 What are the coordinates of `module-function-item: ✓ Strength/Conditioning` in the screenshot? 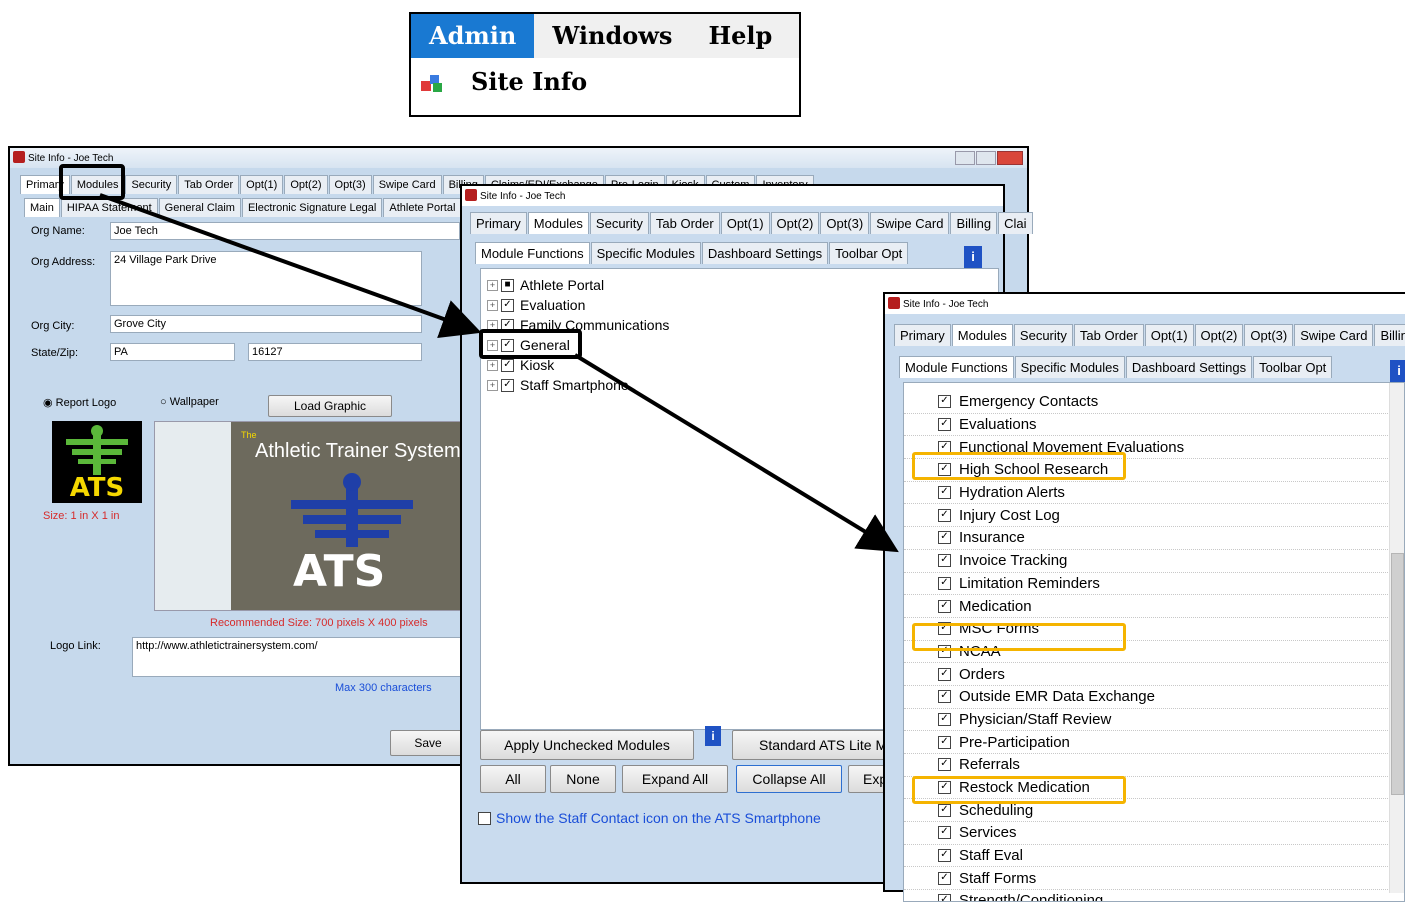 It's located at (1154, 896).